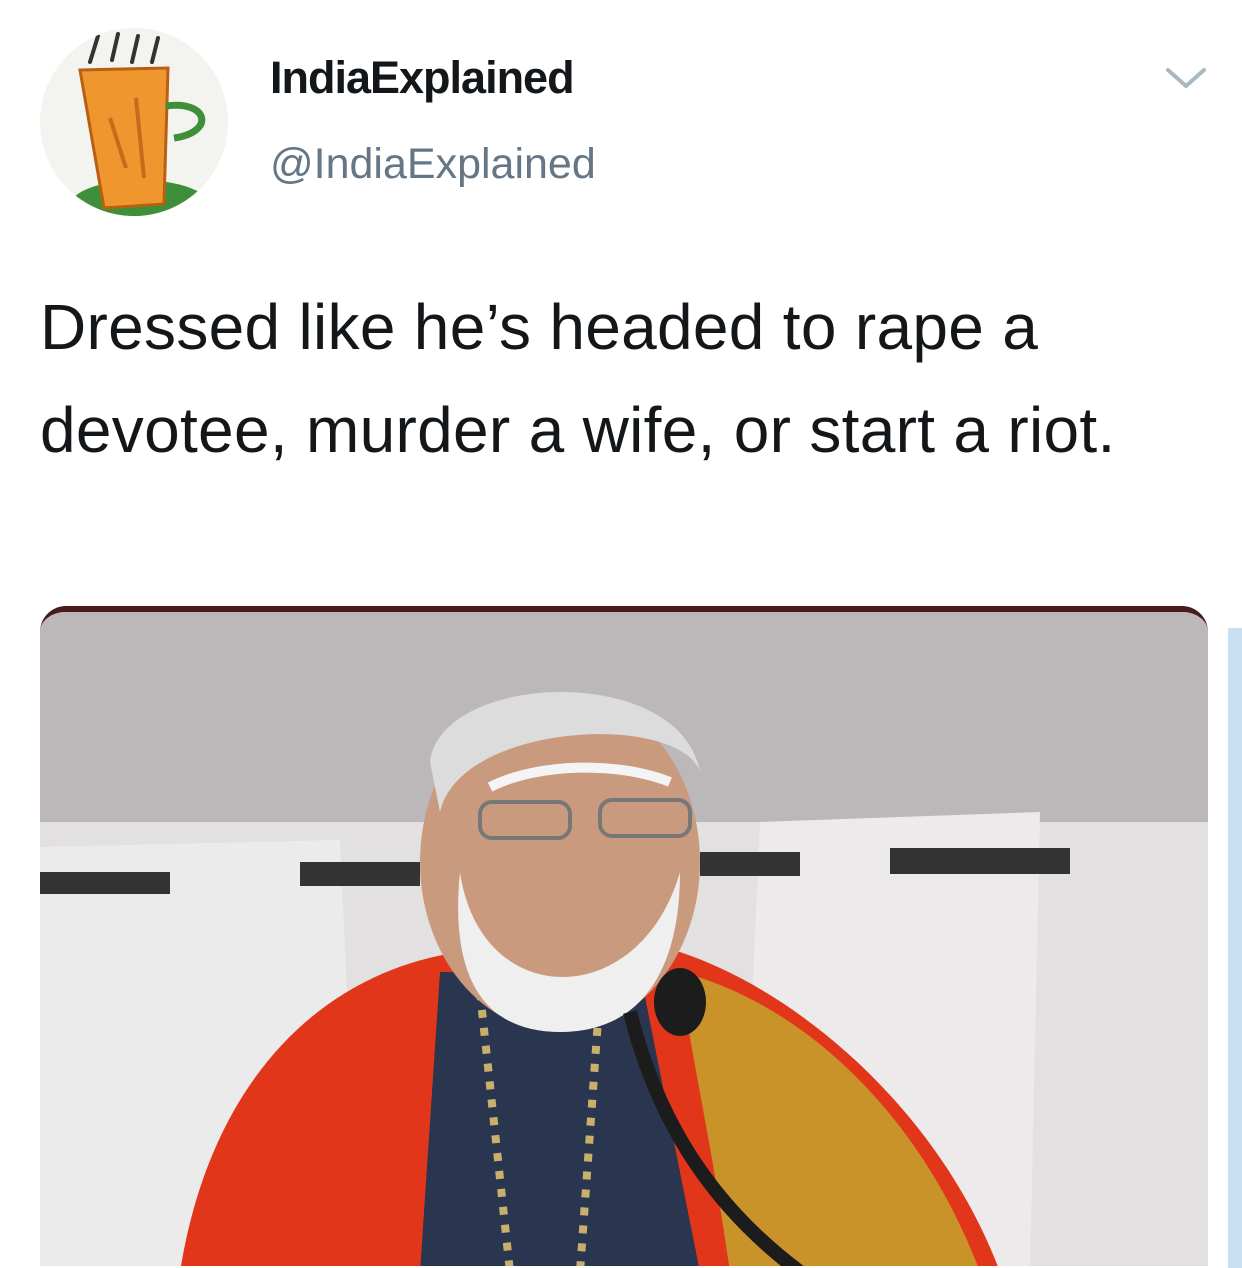  What do you see at coordinates (422, 78) in the screenshot?
I see `display-name: IndiaExplained` at bounding box center [422, 78].